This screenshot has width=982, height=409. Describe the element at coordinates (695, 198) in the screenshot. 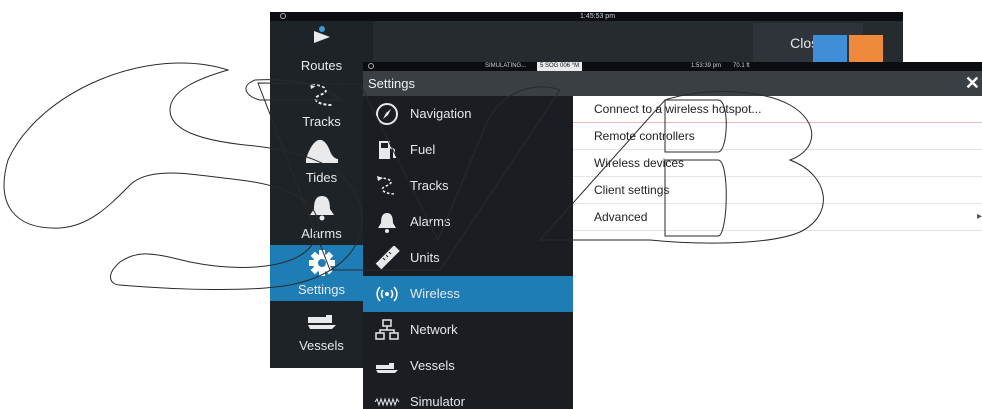

I see `decorative-b-lower-counter` at that location.